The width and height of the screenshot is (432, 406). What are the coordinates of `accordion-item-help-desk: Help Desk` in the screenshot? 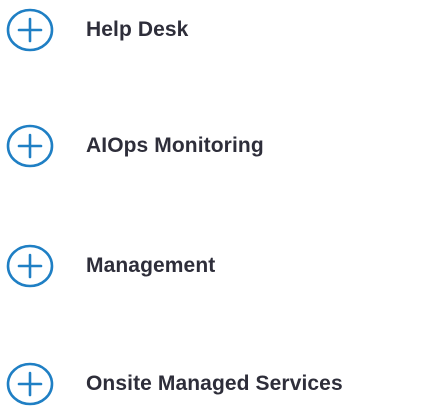 It's located at (97, 30).